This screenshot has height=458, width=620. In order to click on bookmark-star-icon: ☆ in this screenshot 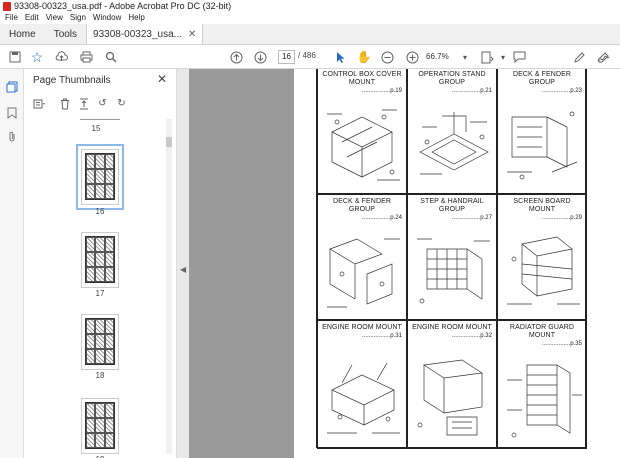, I will do `click(37, 57)`.